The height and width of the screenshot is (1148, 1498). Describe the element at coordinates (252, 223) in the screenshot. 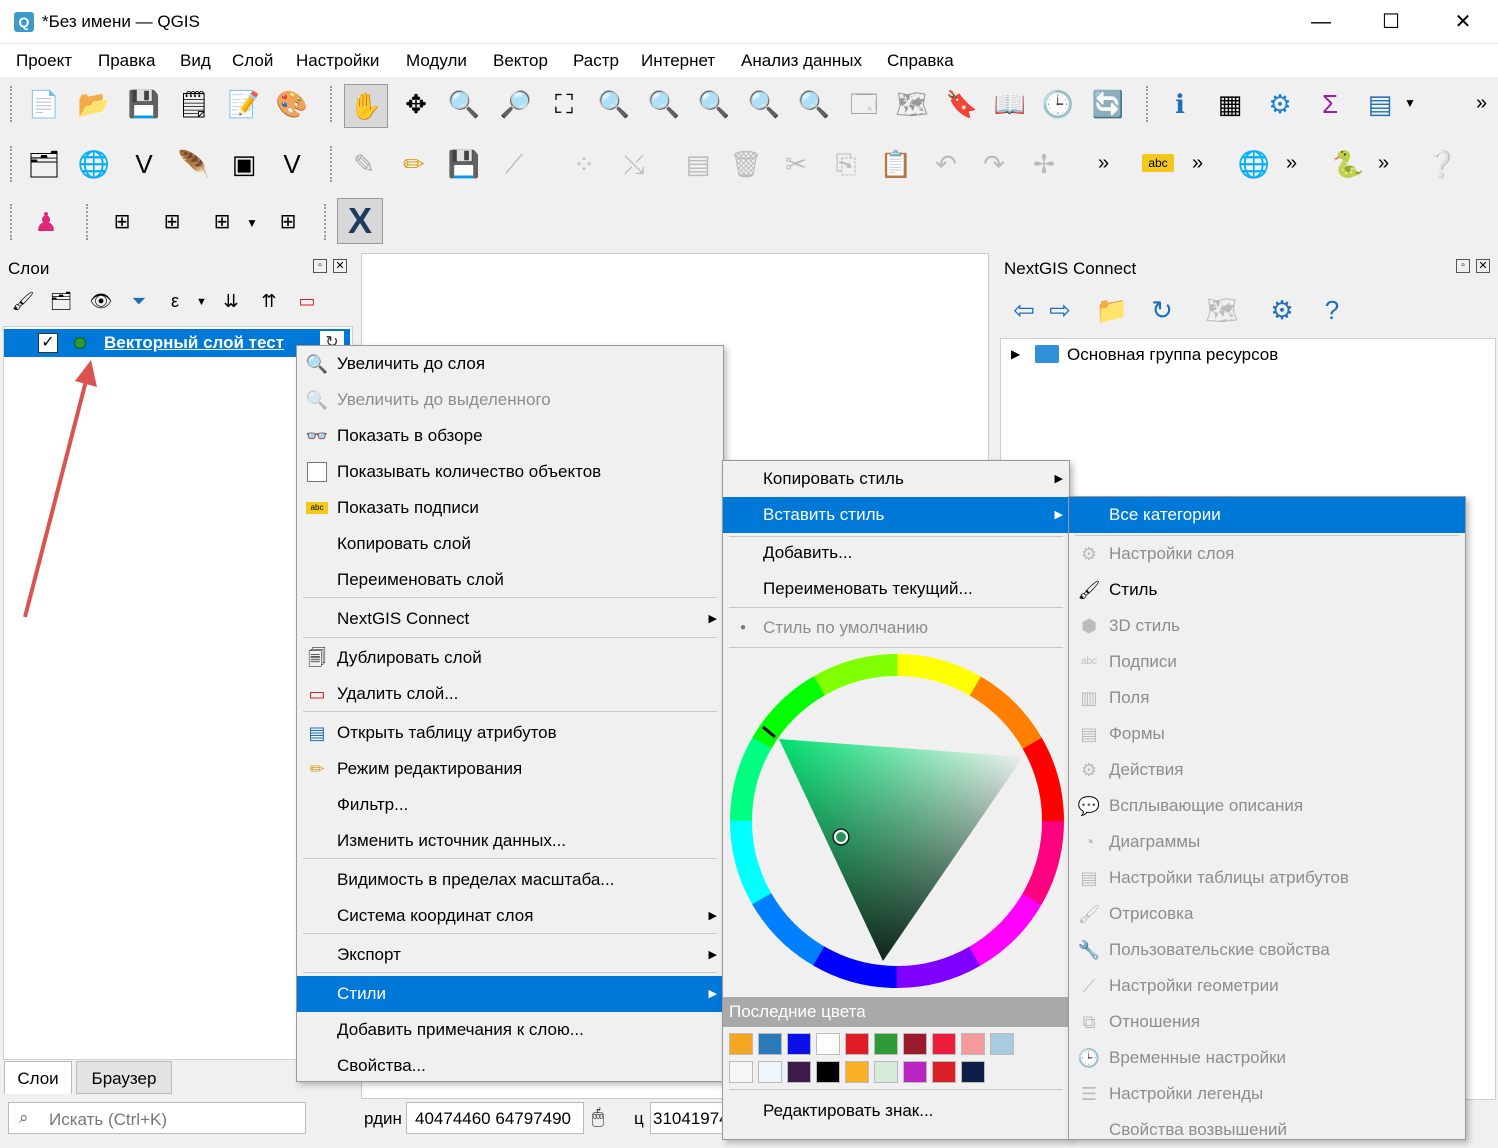

I see `chevron-down-icon: ▼` at that location.